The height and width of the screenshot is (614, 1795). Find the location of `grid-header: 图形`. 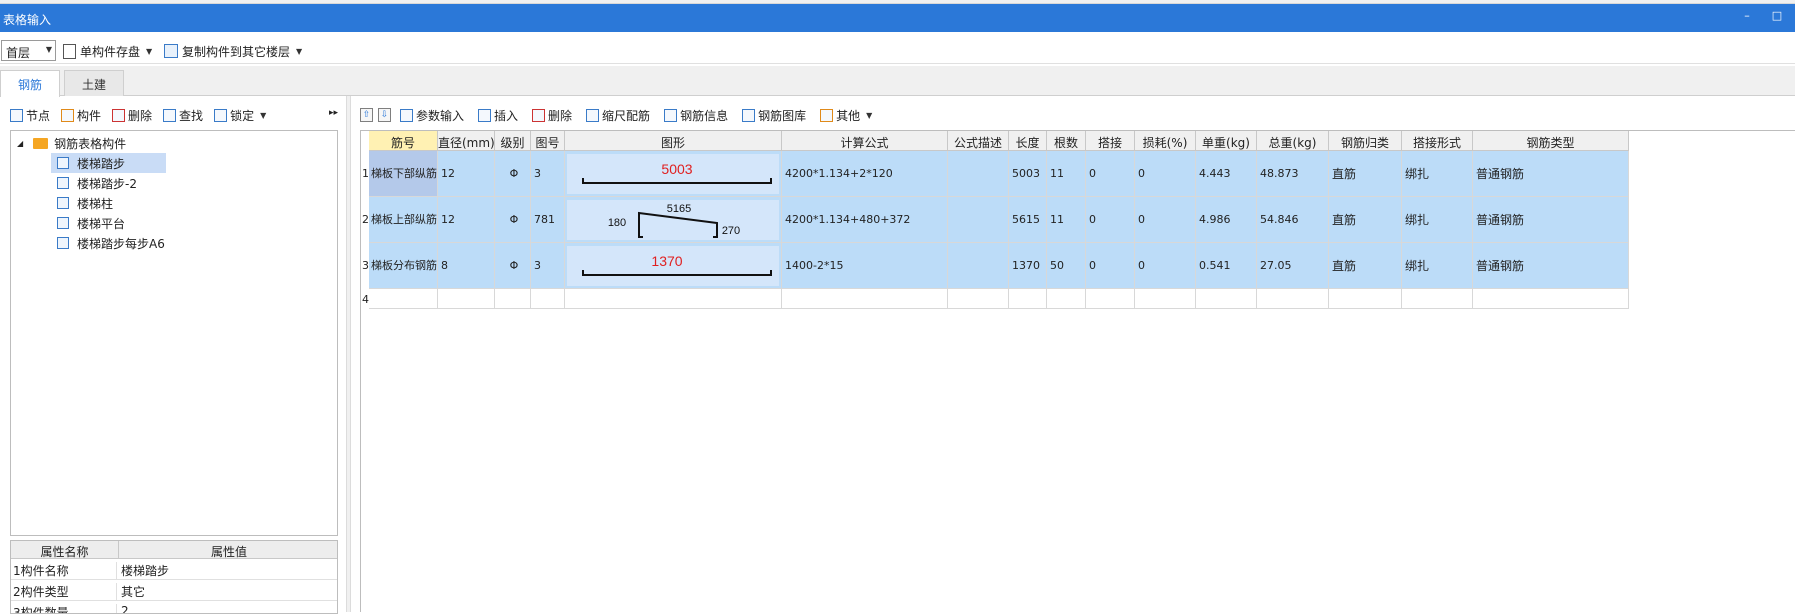

grid-header: 图形 is located at coordinates (673, 141).